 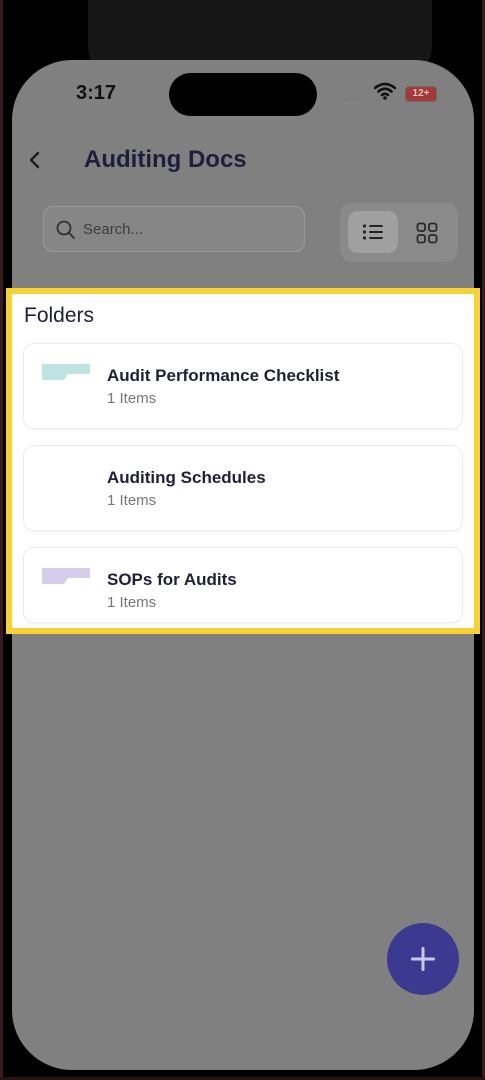 What do you see at coordinates (96, 93) in the screenshot?
I see `status-time: 3:17` at bounding box center [96, 93].